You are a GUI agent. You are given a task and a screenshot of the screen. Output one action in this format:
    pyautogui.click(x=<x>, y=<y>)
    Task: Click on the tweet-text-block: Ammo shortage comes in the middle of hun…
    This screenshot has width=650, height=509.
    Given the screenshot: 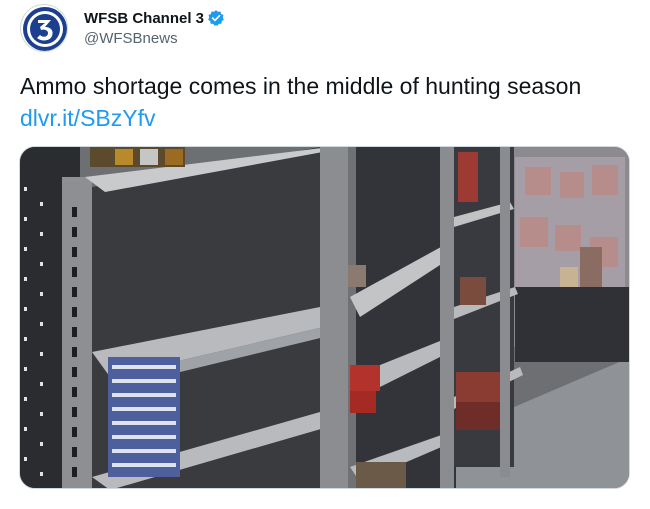 What is the action you would take?
    pyautogui.click(x=300, y=102)
    